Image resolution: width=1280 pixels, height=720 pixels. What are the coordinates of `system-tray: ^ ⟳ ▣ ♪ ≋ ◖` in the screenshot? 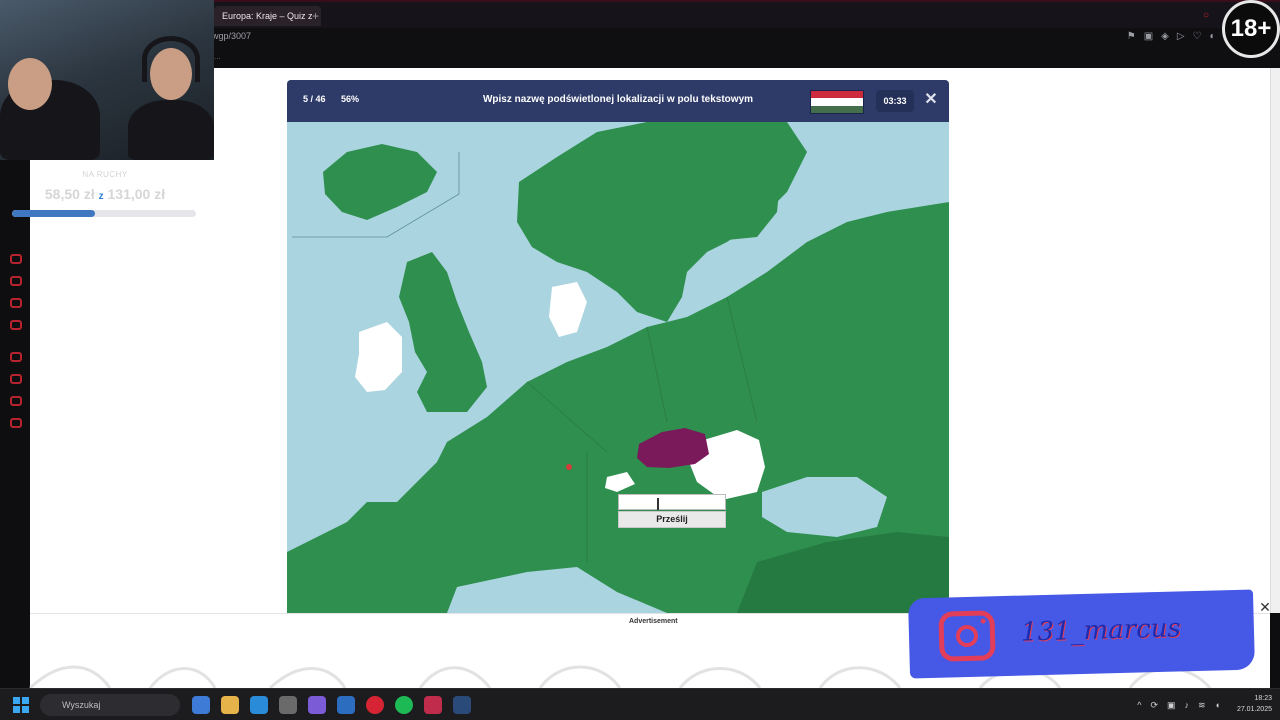 It's located at (1178, 705).